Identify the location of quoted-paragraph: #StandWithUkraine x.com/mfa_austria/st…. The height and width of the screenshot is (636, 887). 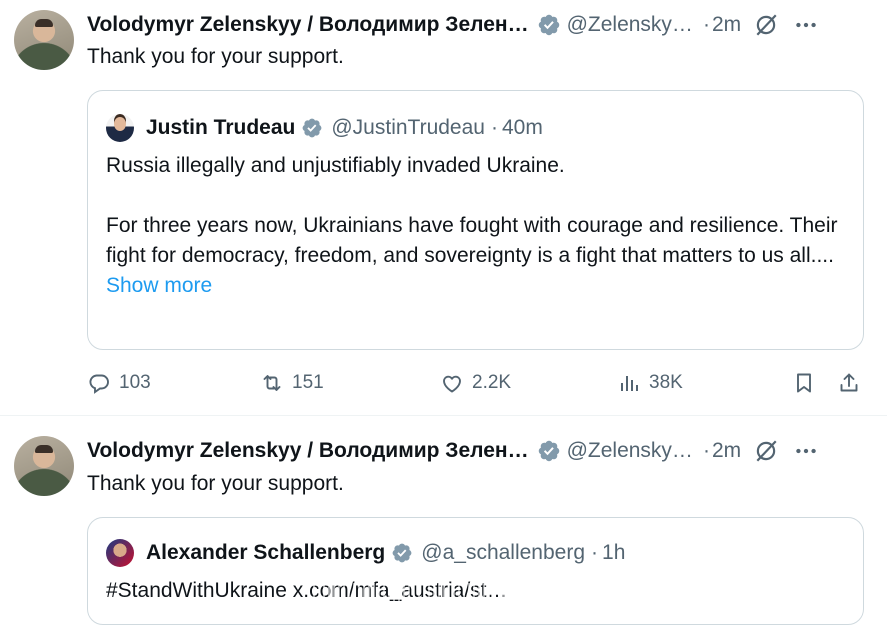
(307, 590).